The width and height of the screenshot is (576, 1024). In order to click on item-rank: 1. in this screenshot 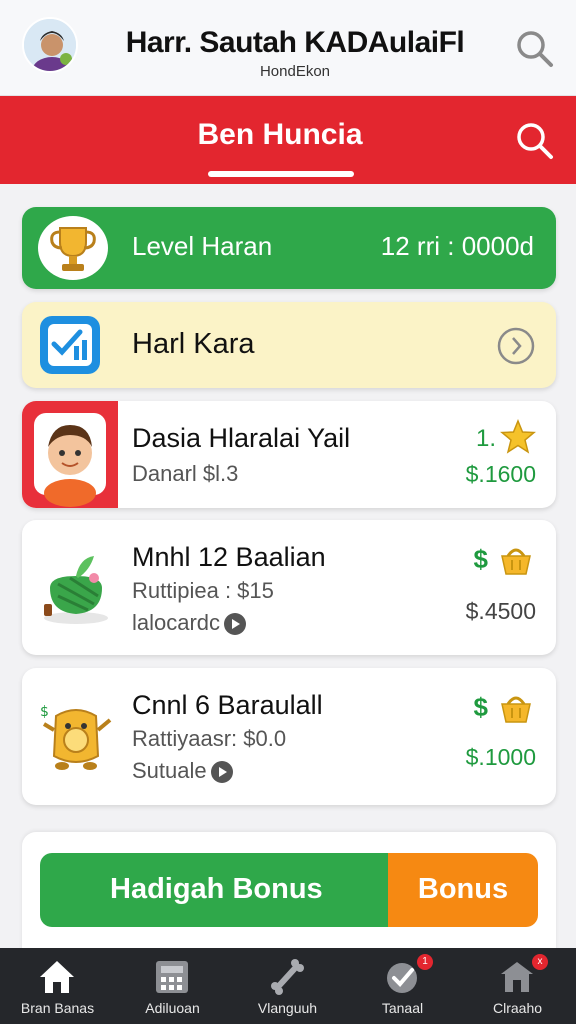, I will do `click(485, 438)`.